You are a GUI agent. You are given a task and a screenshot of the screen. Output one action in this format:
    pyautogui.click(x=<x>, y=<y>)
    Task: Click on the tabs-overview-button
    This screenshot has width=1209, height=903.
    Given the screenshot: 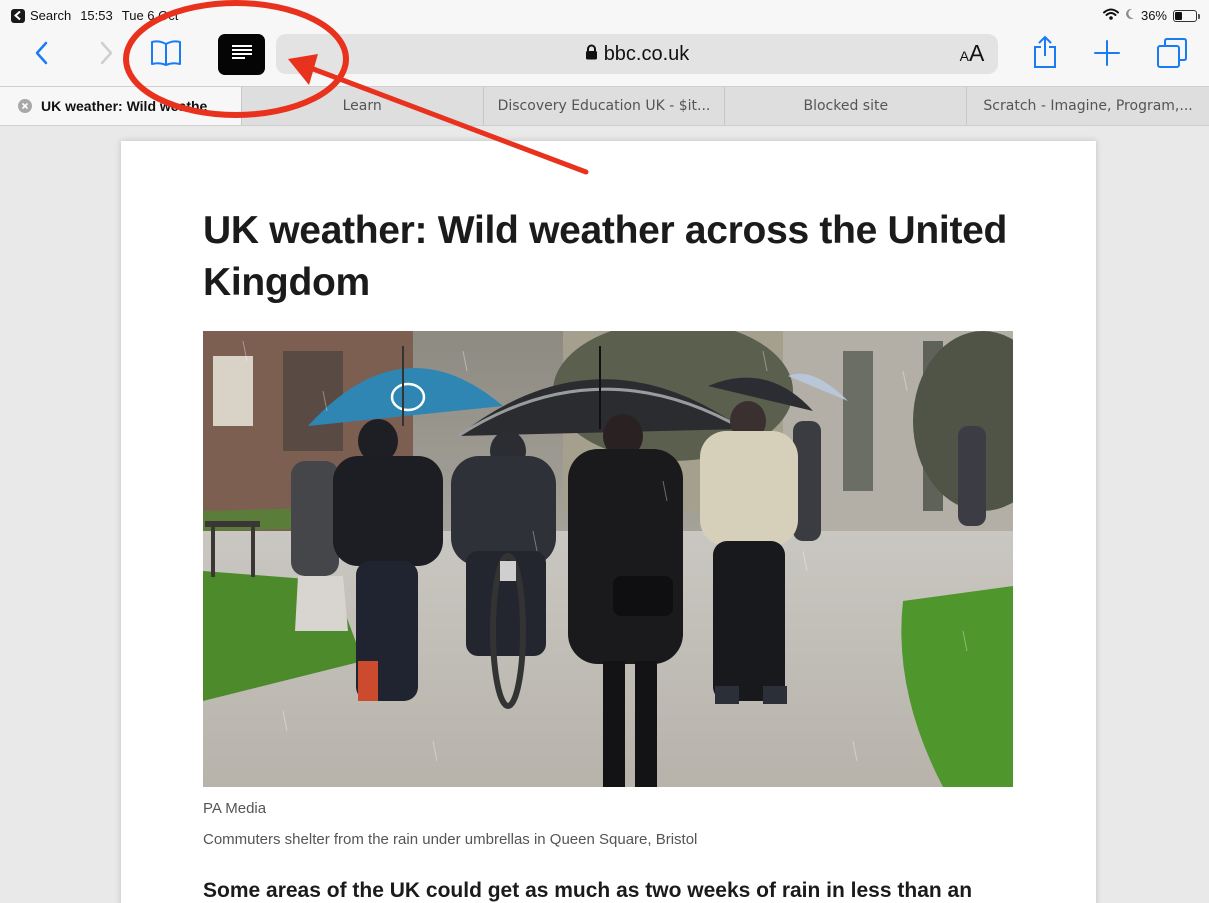 What is the action you would take?
    pyautogui.click(x=1172, y=55)
    